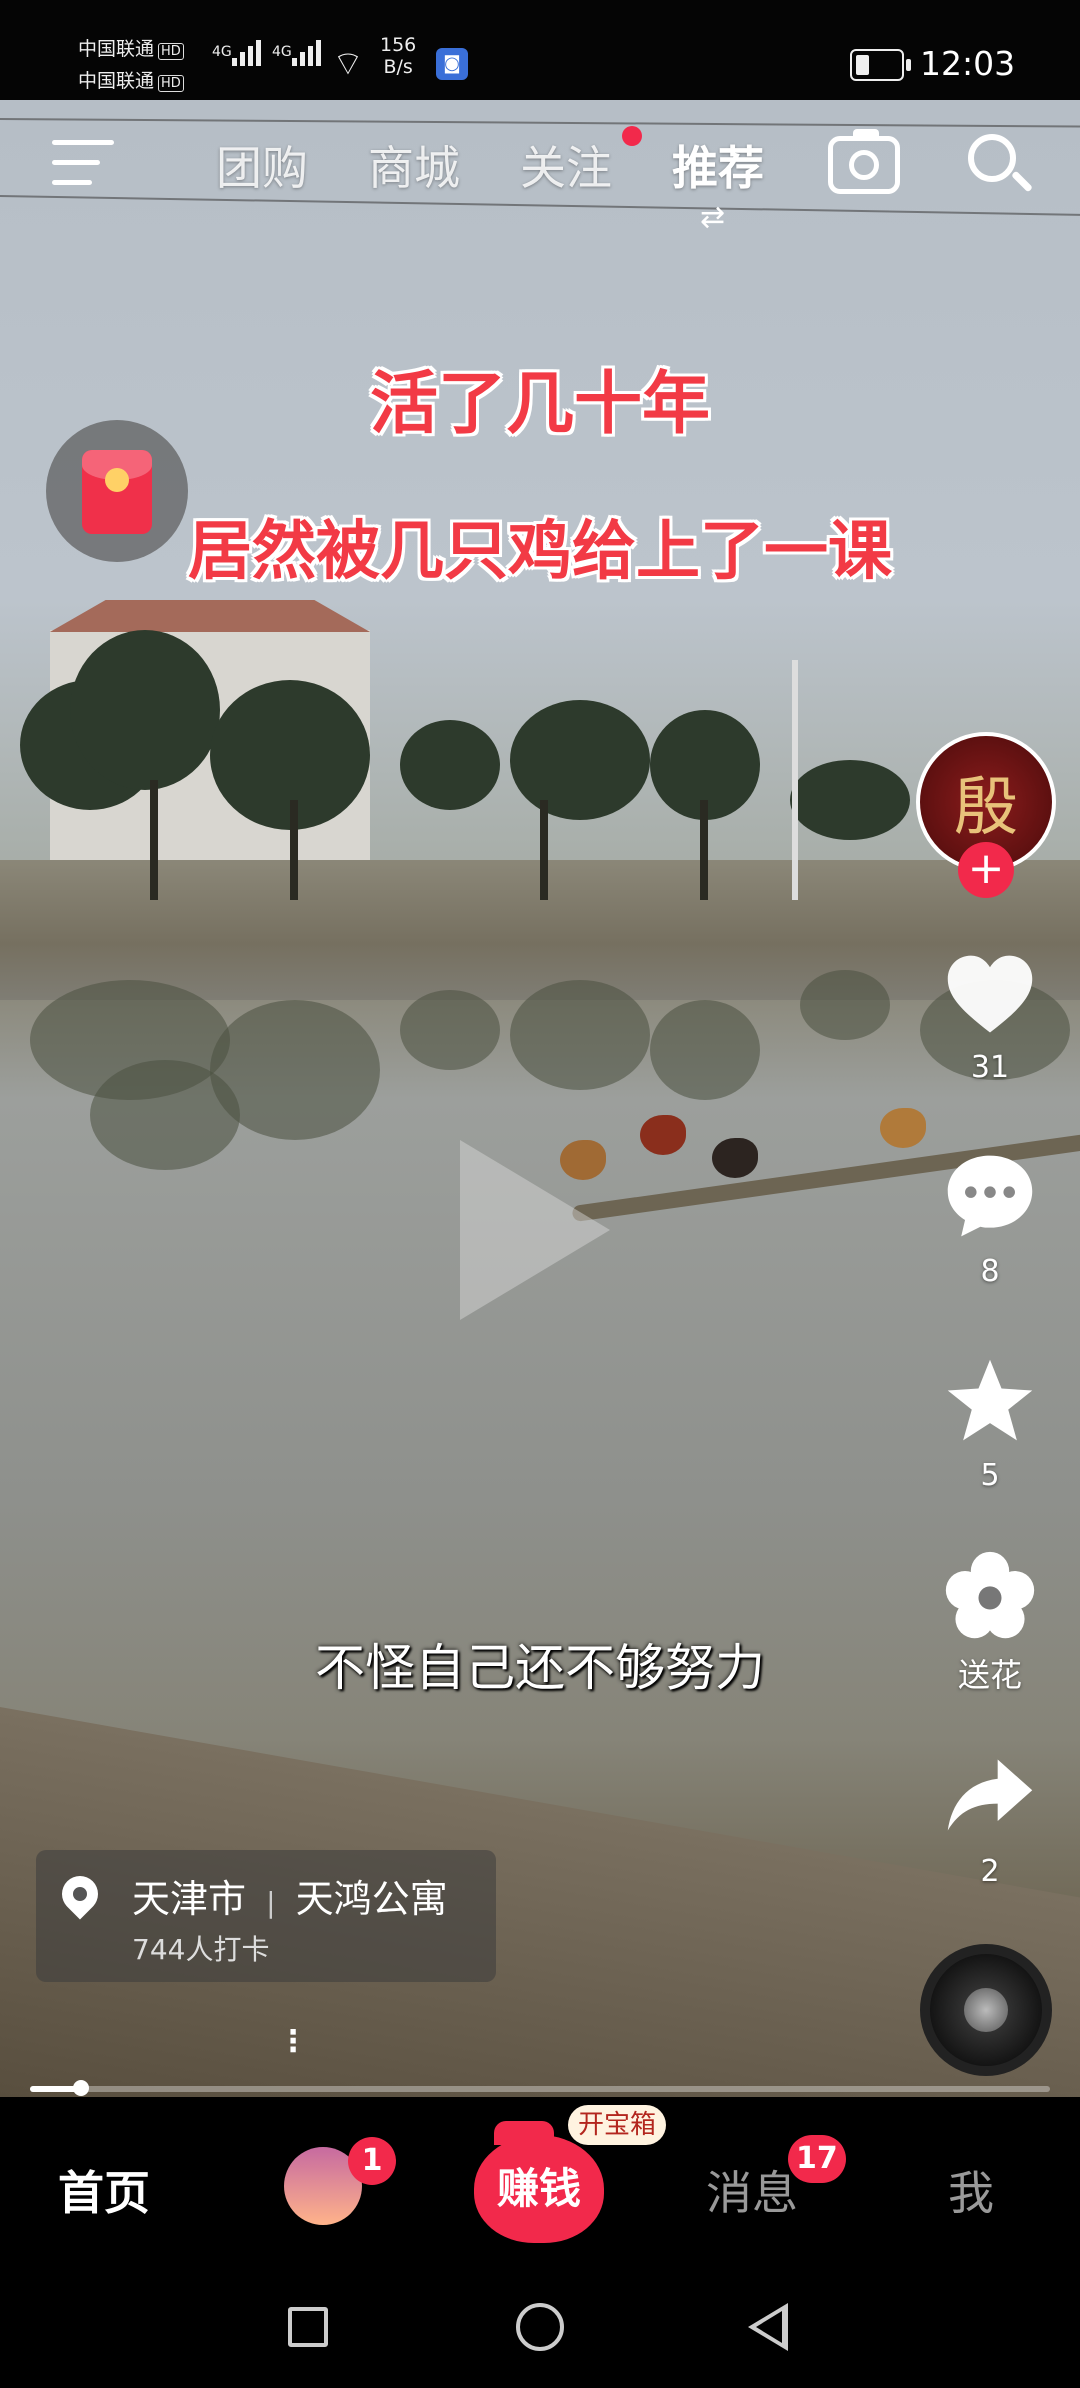 The height and width of the screenshot is (2388, 1080). What do you see at coordinates (986, 2010) in the screenshot?
I see `music-disc-icon` at bounding box center [986, 2010].